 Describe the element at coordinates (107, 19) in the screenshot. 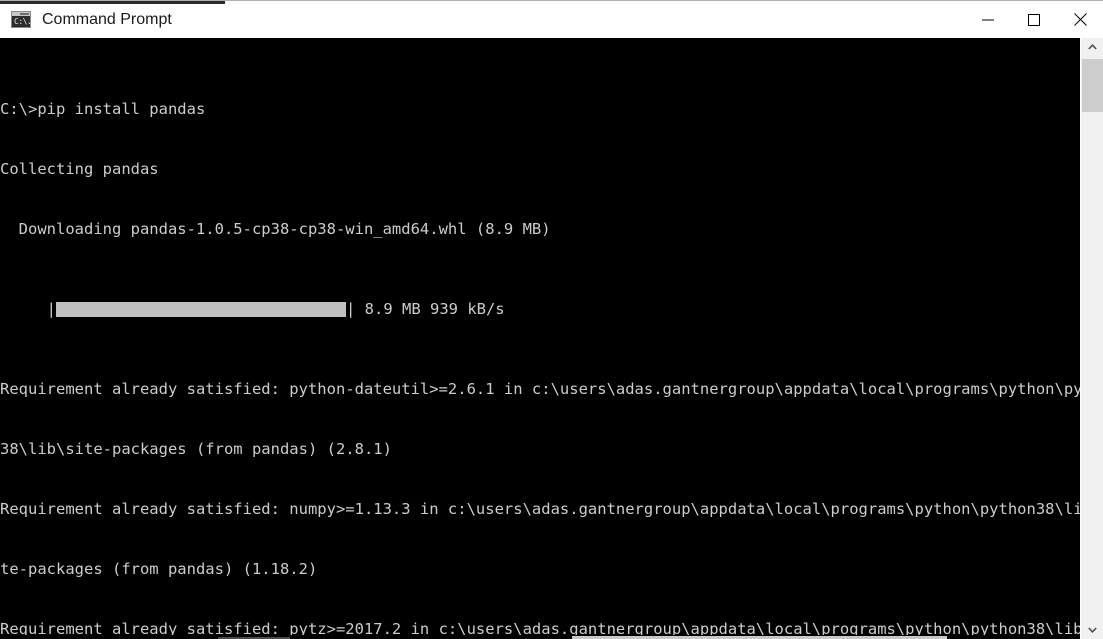

I see `window-title: Command Prompt` at that location.